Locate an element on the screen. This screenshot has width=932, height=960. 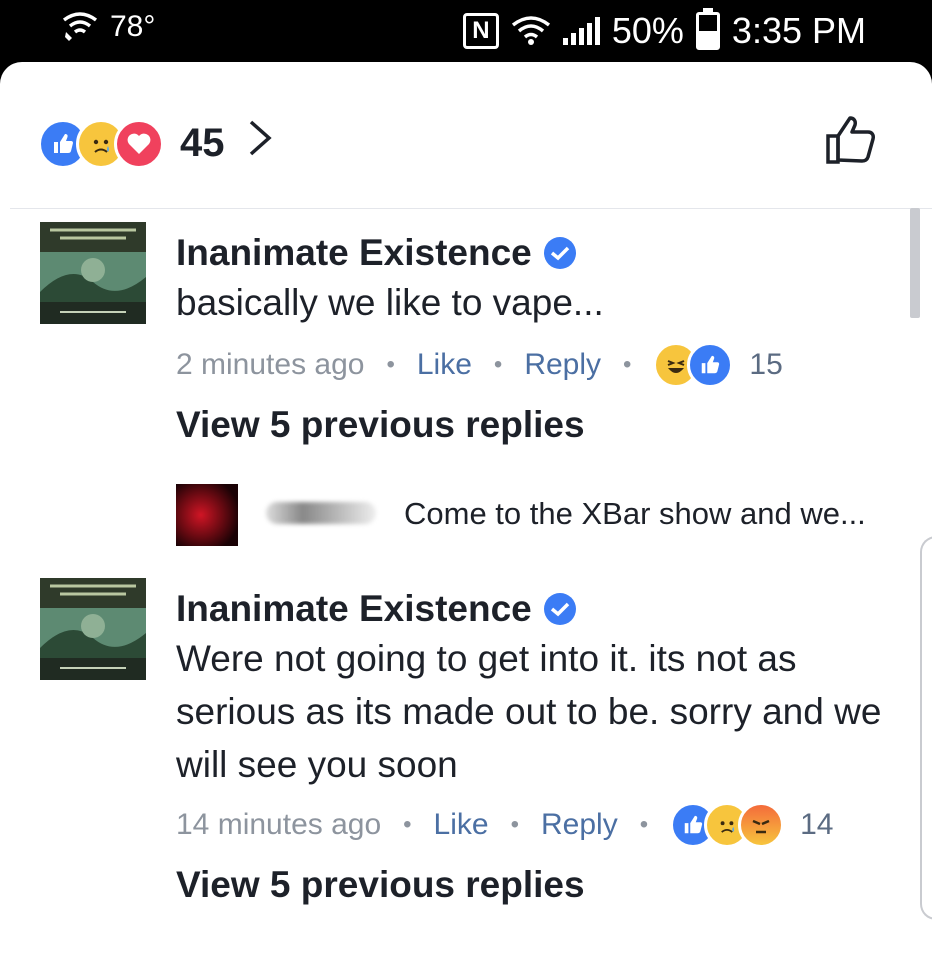
clock: 3:35 PM is located at coordinates (798, 30).